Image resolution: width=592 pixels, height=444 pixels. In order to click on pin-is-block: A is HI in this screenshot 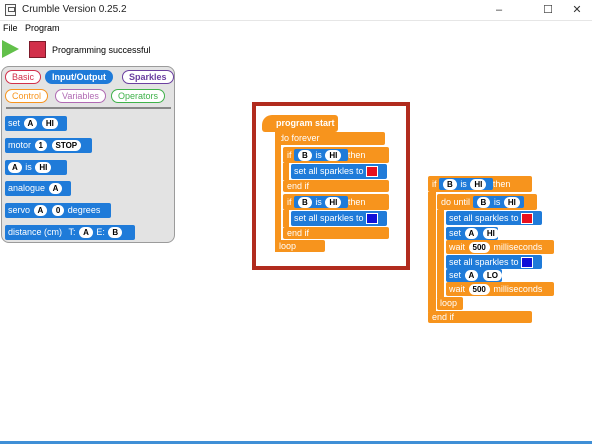, I will do `click(36, 167)`.